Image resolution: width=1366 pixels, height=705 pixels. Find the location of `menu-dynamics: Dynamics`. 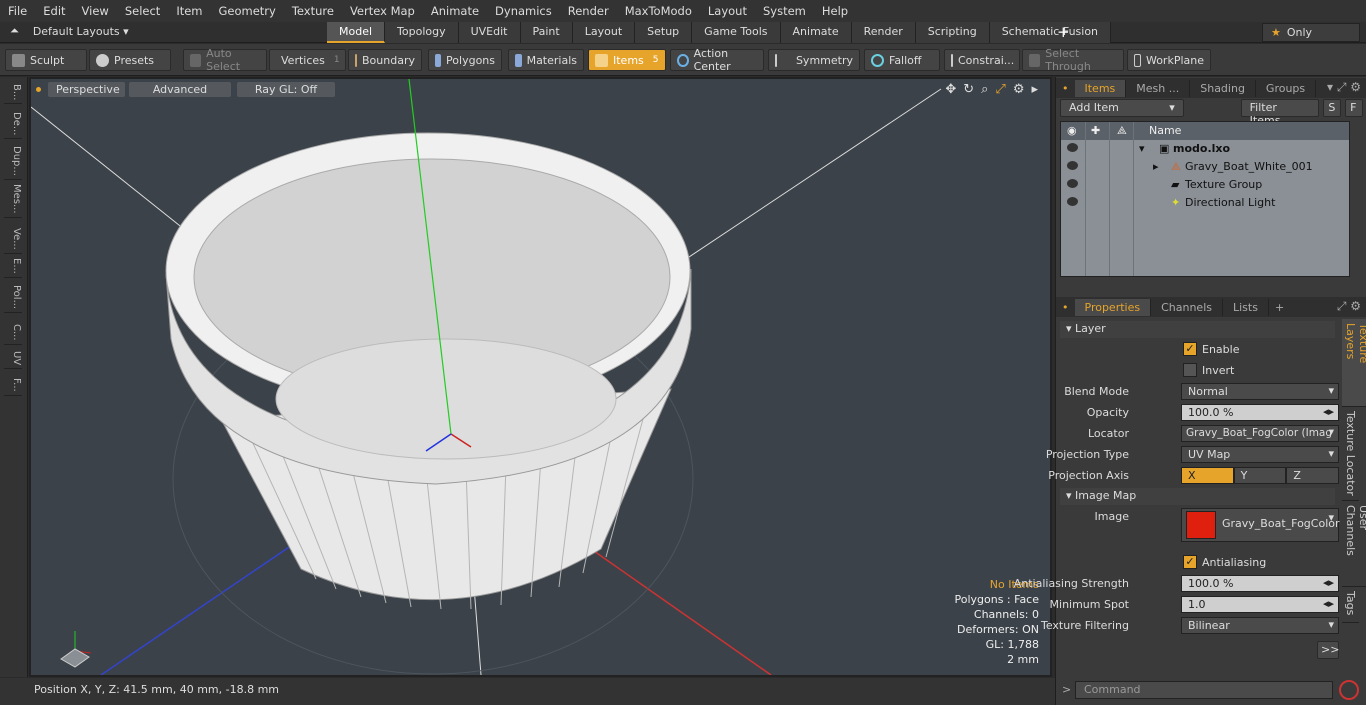

menu-dynamics: Dynamics is located at coordinates (523, 11).